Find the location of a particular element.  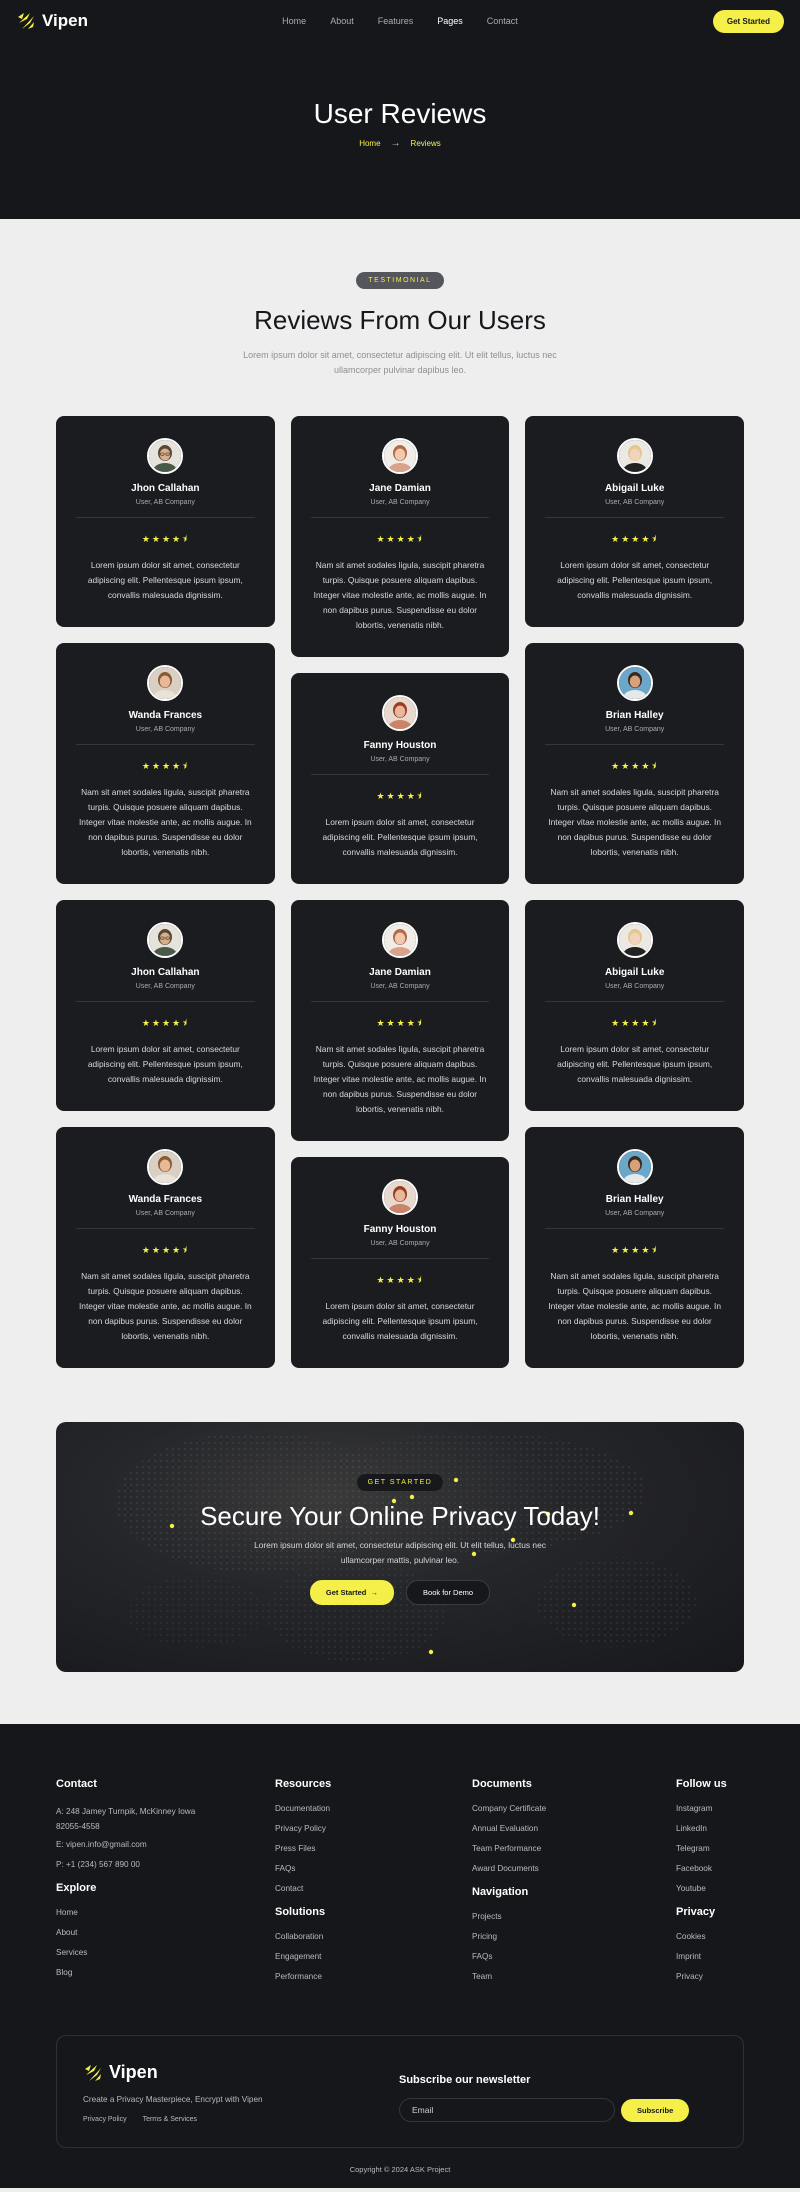

nav-pages: Pages is located at coordinates (450, 21).